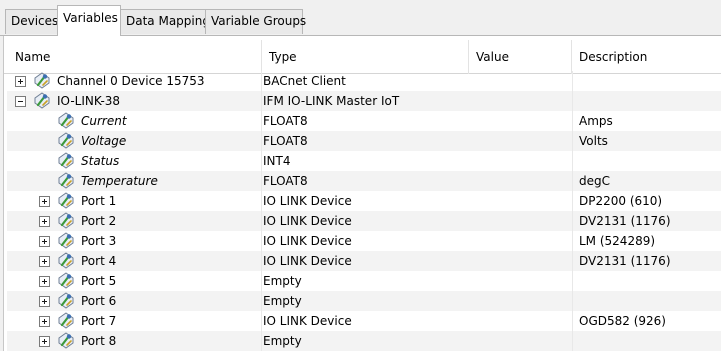  I want to click on row-description: LM (524289), so click(617, 241).